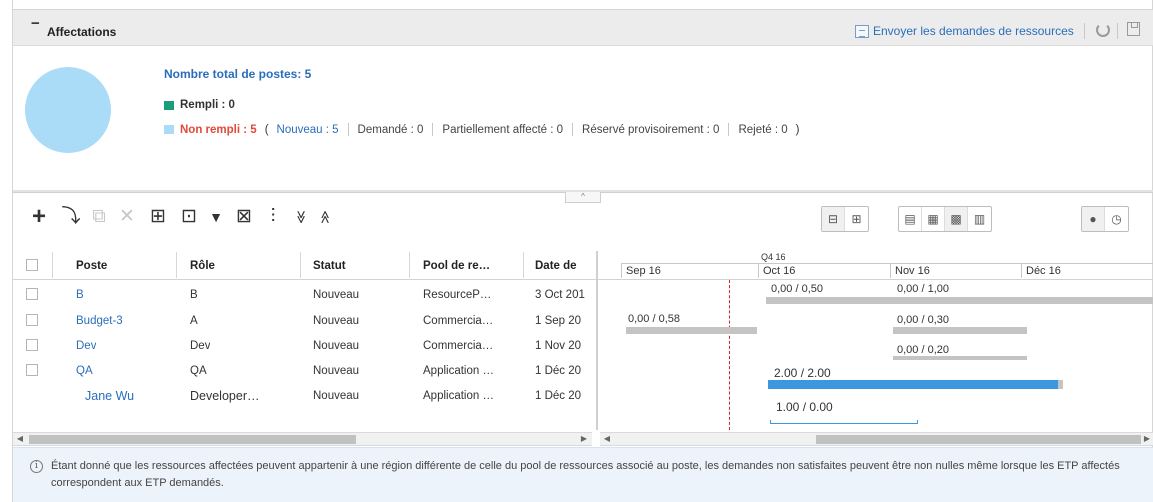  What do you see at coordinates (1103, 30) in the screenshot?
I see `refresh-icon` at bounding box center [1103, 30].